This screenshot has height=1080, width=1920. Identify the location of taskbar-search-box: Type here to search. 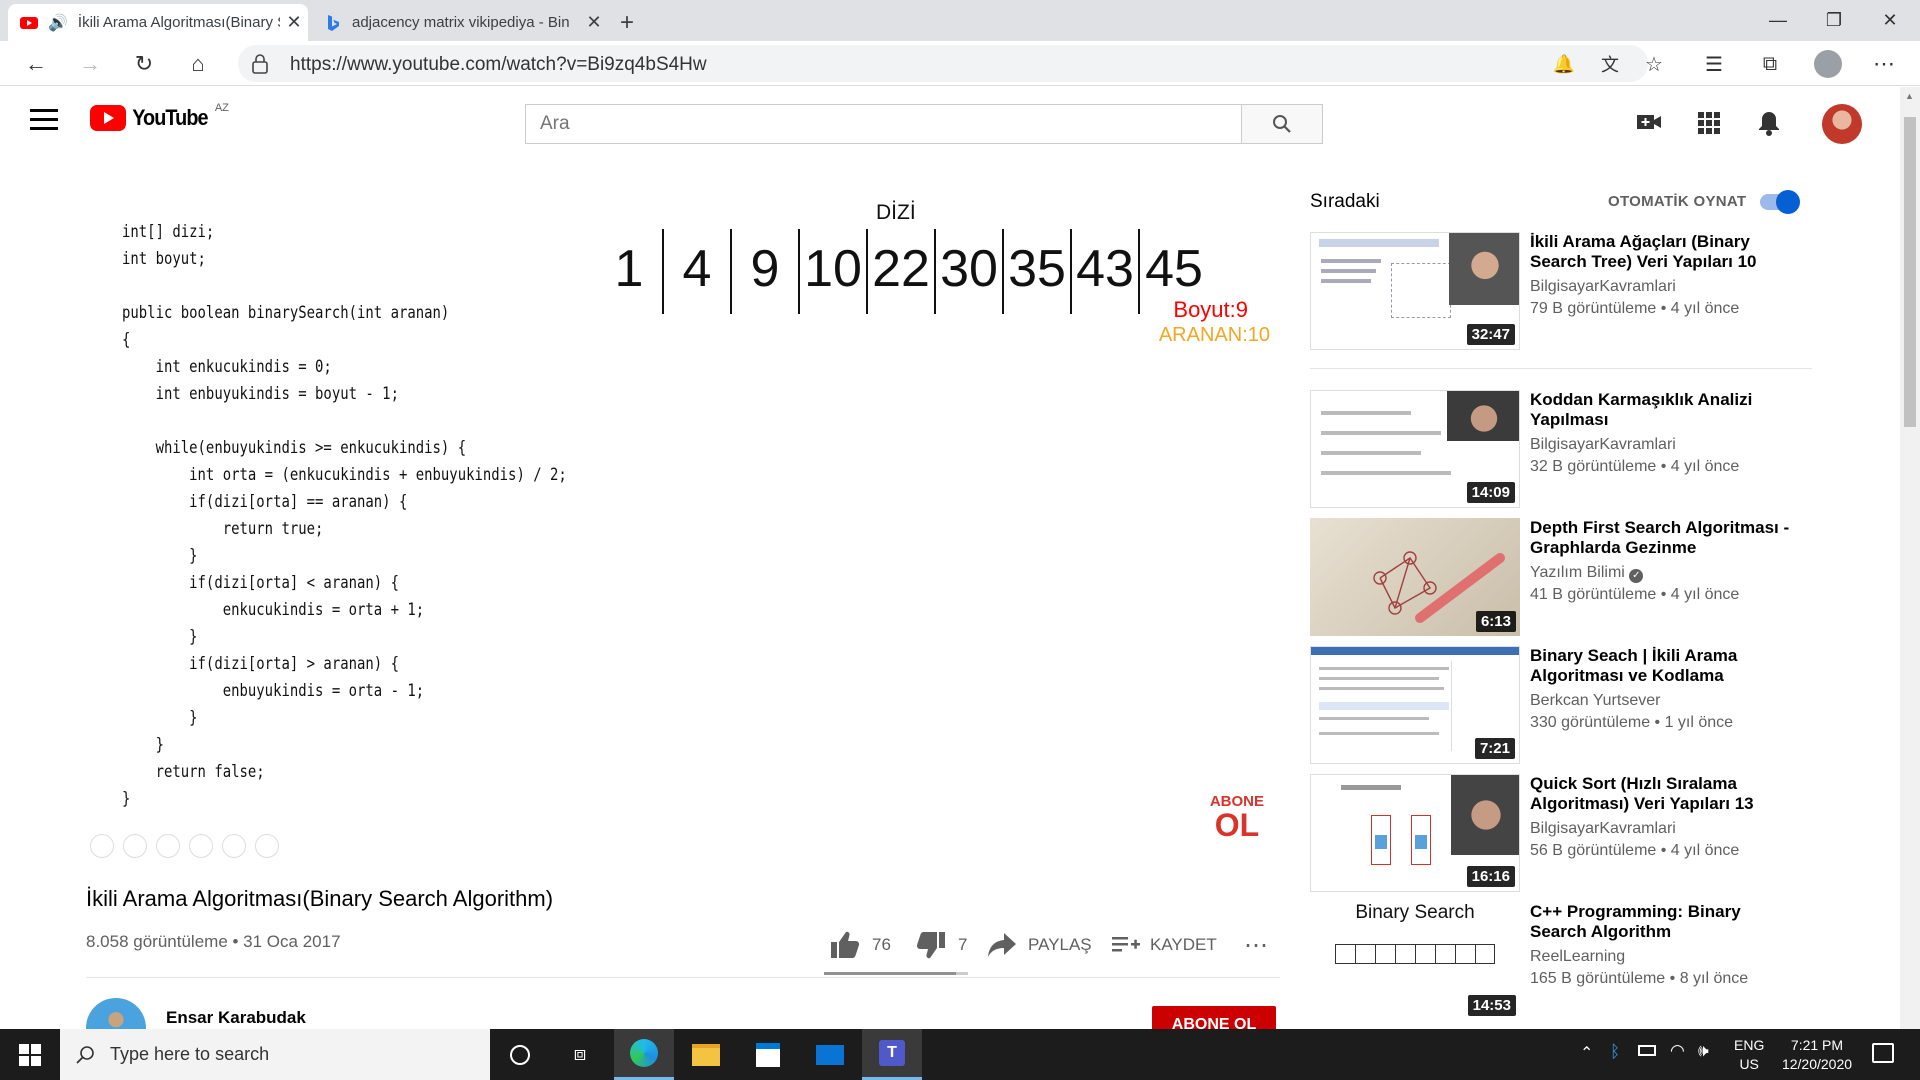
(275, 1054).